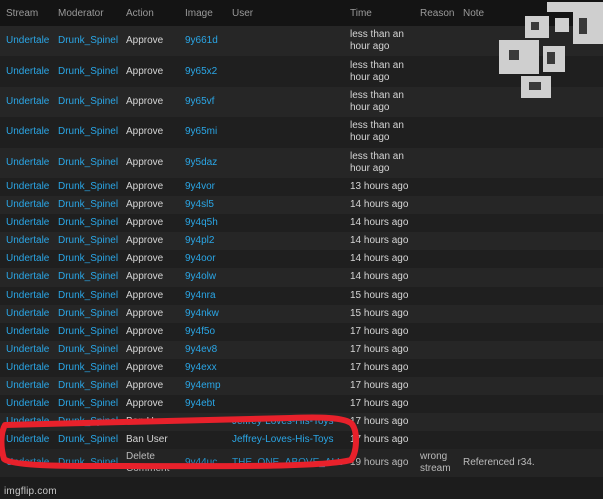 The width and height of the screenshot is (603, 499). Describe the element at coordinates (379, 187) in the screenshot. I see `cell-time: 13 hours ago` at that location.